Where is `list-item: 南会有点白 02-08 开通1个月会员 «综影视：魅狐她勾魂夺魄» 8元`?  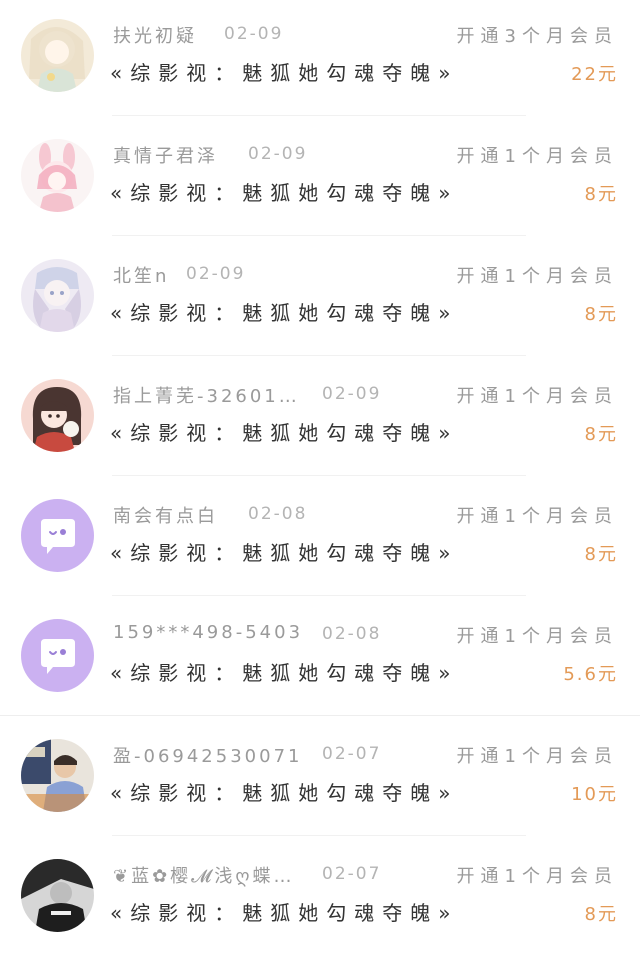 list-item: 南会有点白 02-08 开通1个月会员 «综影视：魅狐她勾魂夺魄» 8元 is located at coordinates (320, 540).